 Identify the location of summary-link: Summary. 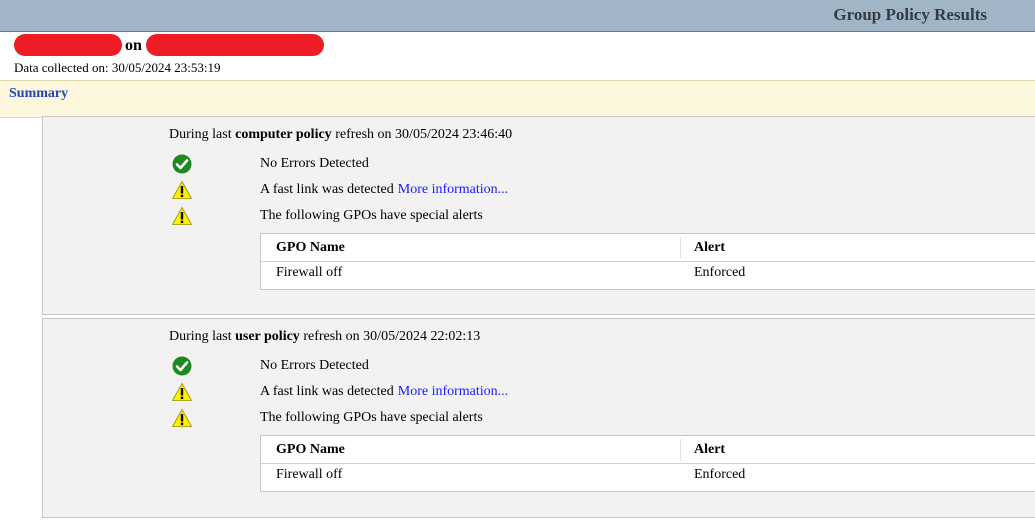
(38, 94).